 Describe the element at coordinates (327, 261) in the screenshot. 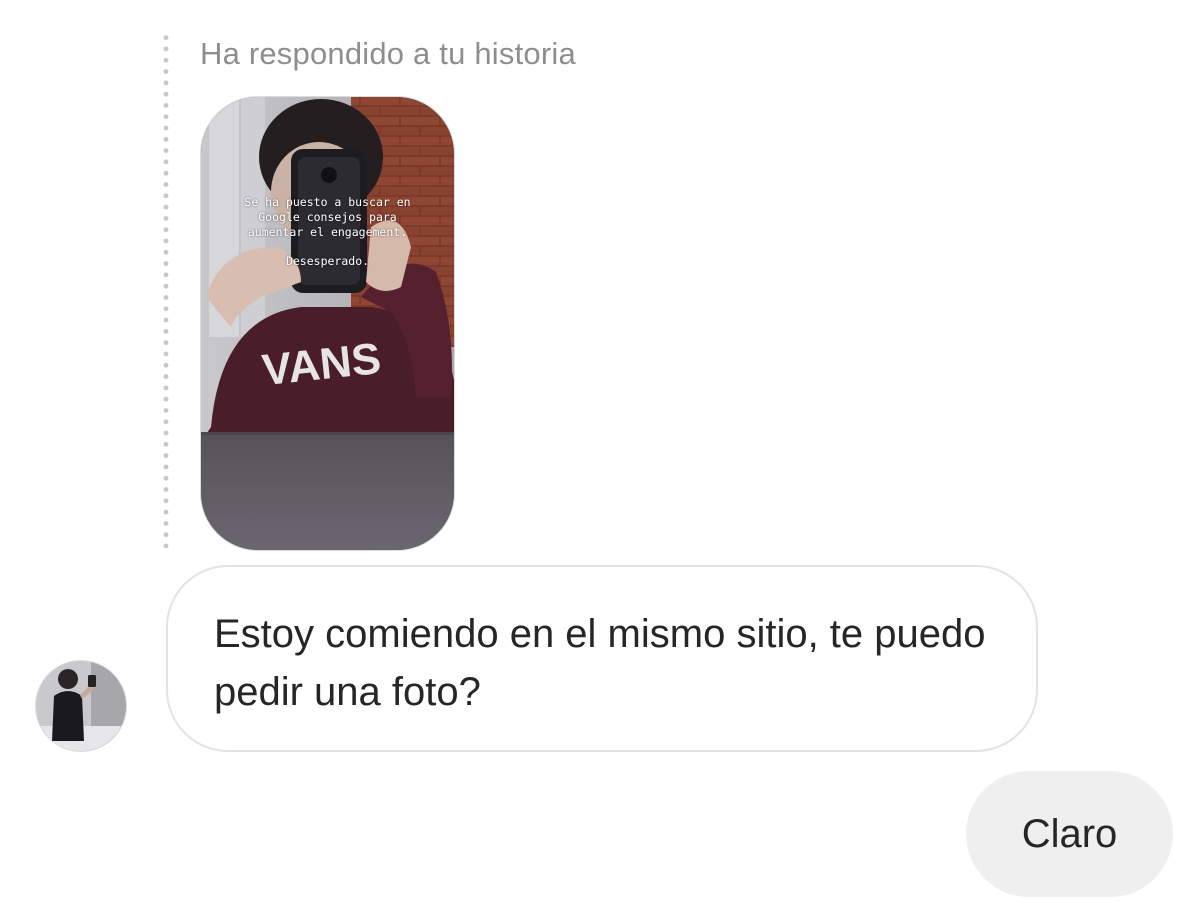

I see `story-caption-line: Desesperado.` at that location.